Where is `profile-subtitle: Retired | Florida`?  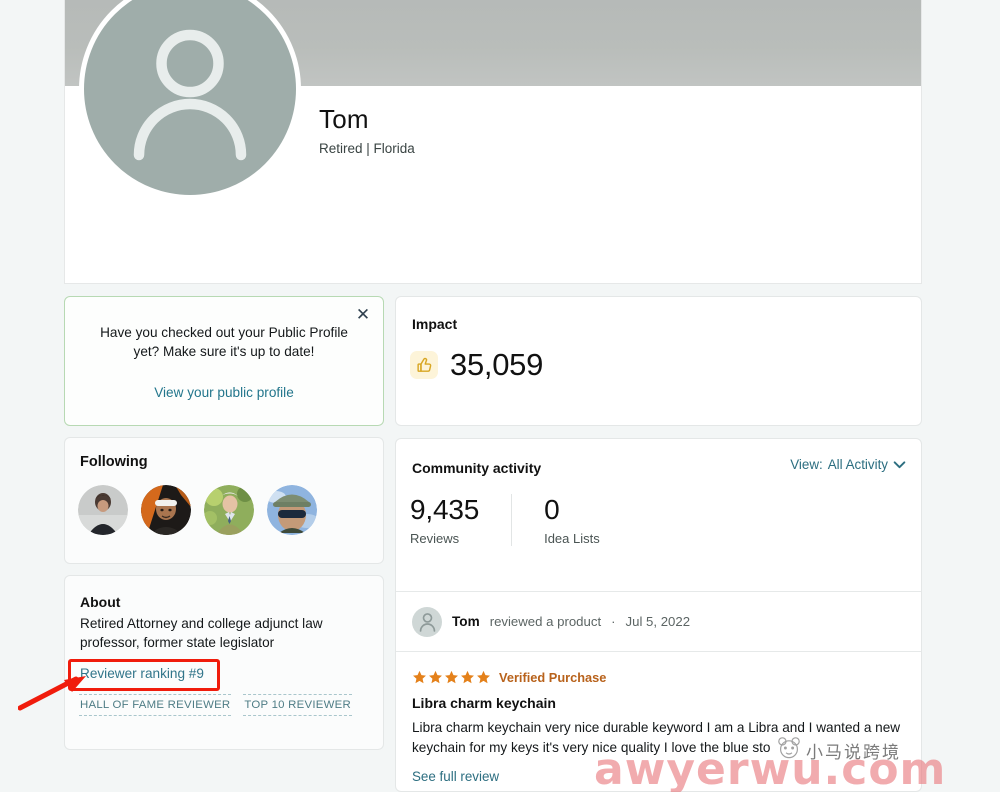 profile-subtitle: Retired | Florida is located at coordinates (367, 148).